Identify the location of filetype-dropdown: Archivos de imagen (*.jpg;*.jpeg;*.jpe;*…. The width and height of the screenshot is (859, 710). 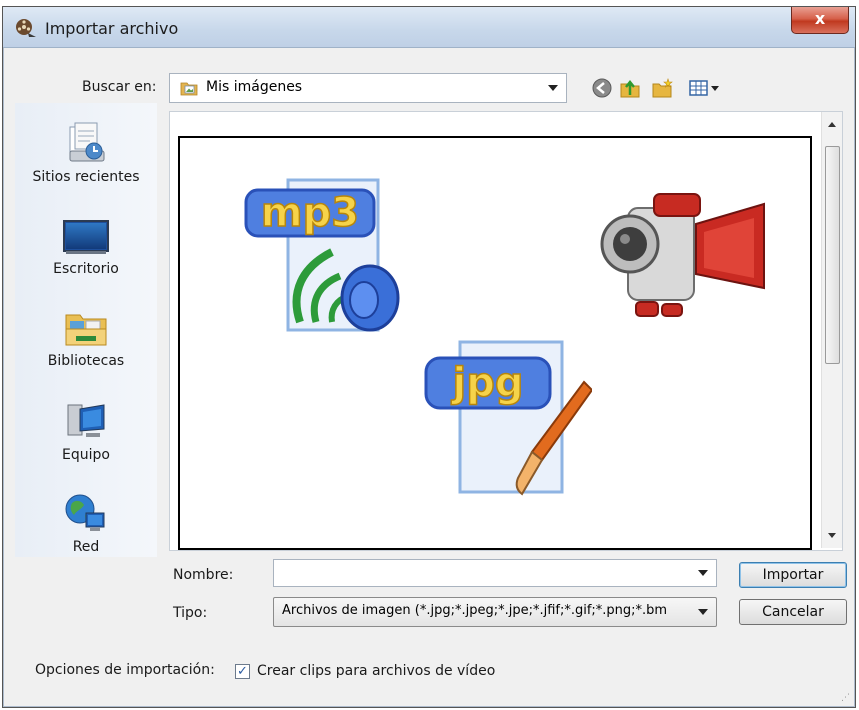
(495, 612).